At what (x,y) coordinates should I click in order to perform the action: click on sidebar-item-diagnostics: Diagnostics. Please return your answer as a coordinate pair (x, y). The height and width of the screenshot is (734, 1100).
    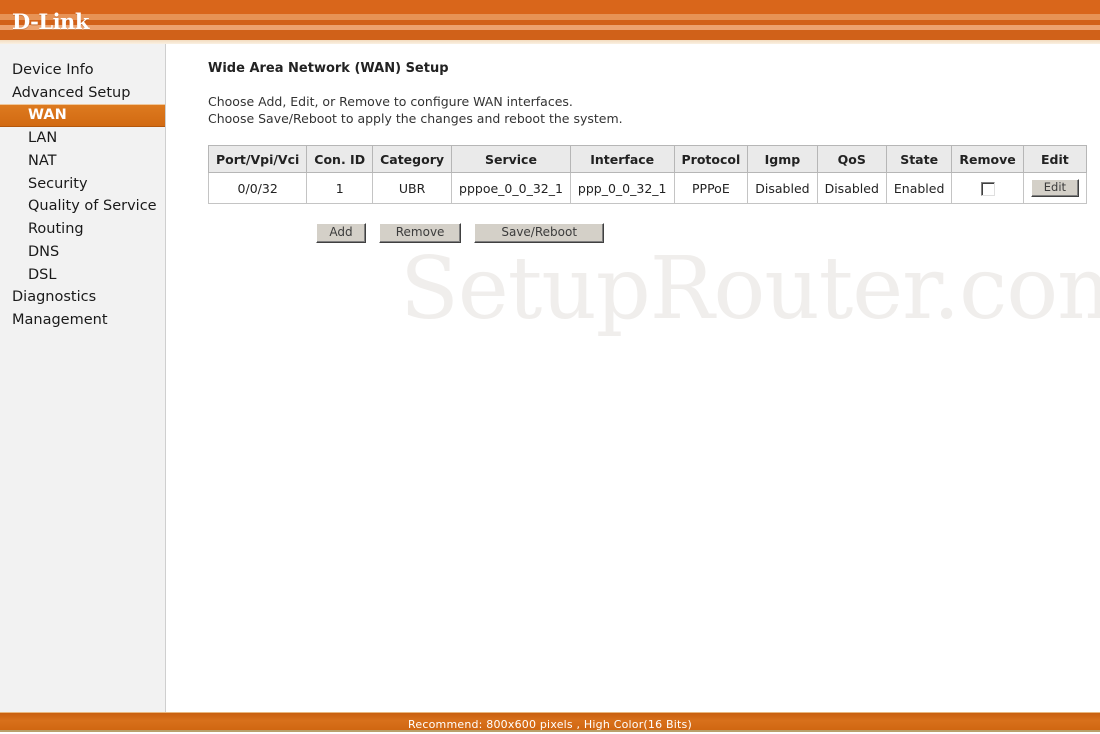
    Looking at the image, I should click on (82, 297).